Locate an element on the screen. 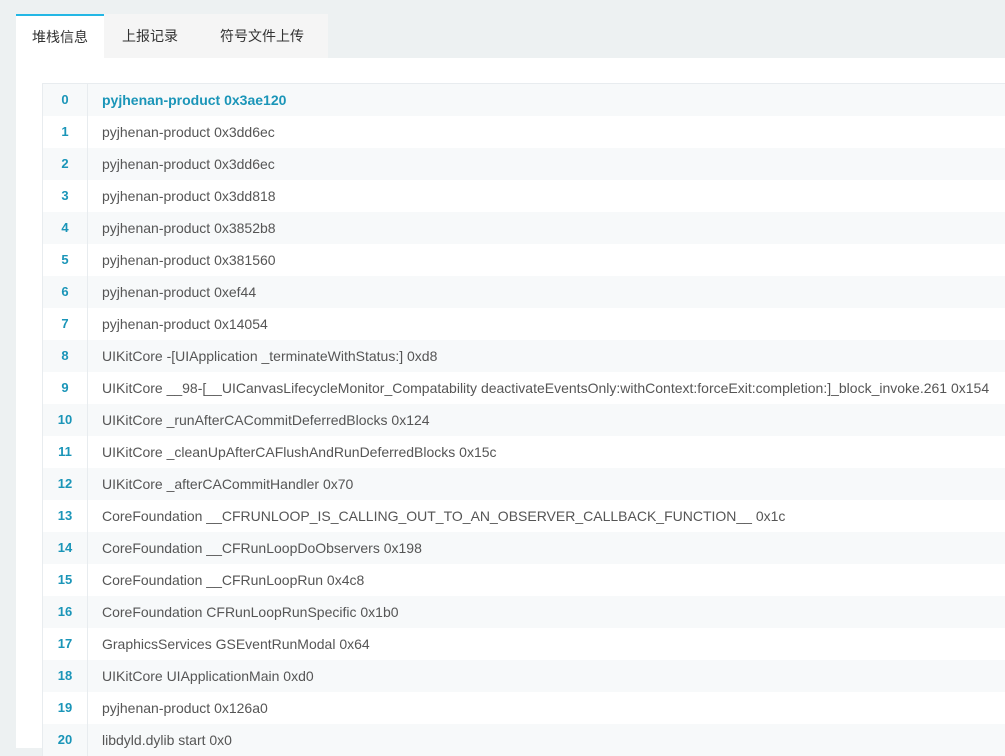  stack-frame-symbol: pyjhenan-product 0x3dd818 is located at coordinates (189, 196).